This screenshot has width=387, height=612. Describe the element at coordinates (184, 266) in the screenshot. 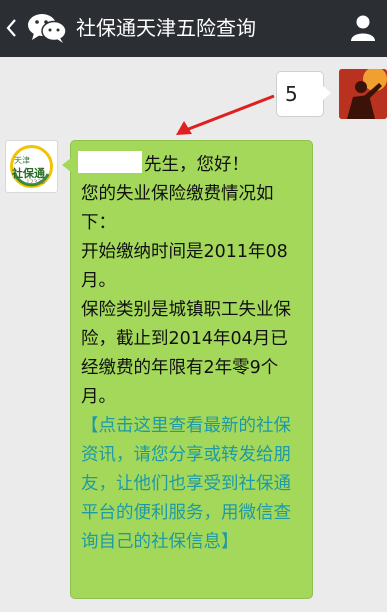

I see `reply-paragraph-2: 开始缴纳时间是2011年08月。` at that location.